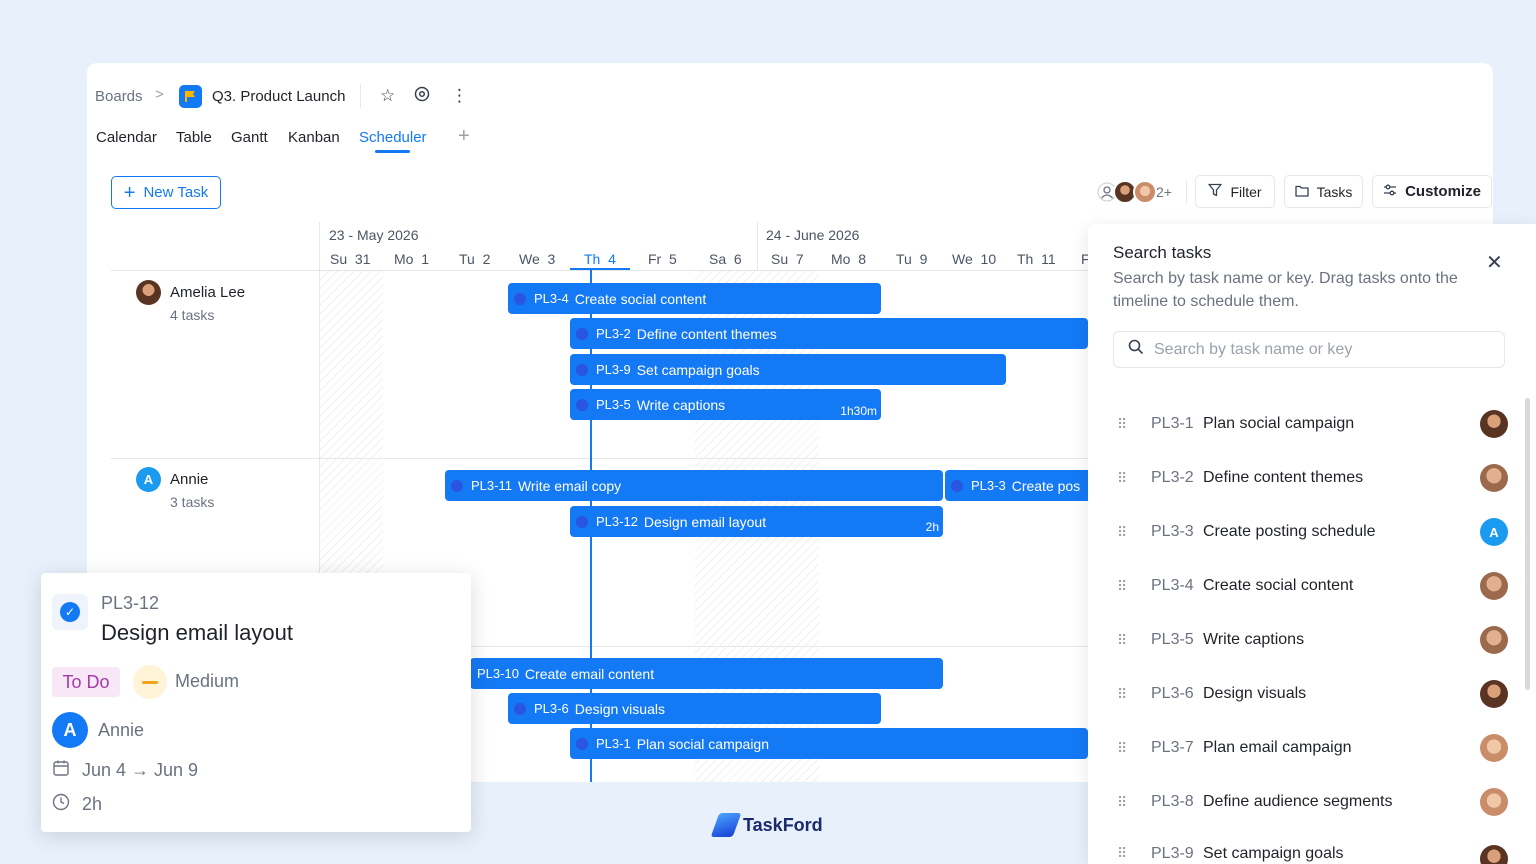 Image resolution: width=1536 pixels, height=864 pixels. I want to click on search-field, so click(1309, 349).